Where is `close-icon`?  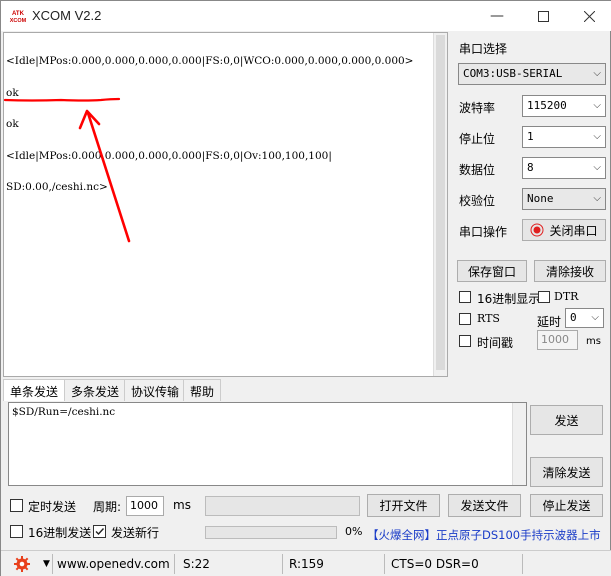 close-icon is located at coordinates (589, 16).